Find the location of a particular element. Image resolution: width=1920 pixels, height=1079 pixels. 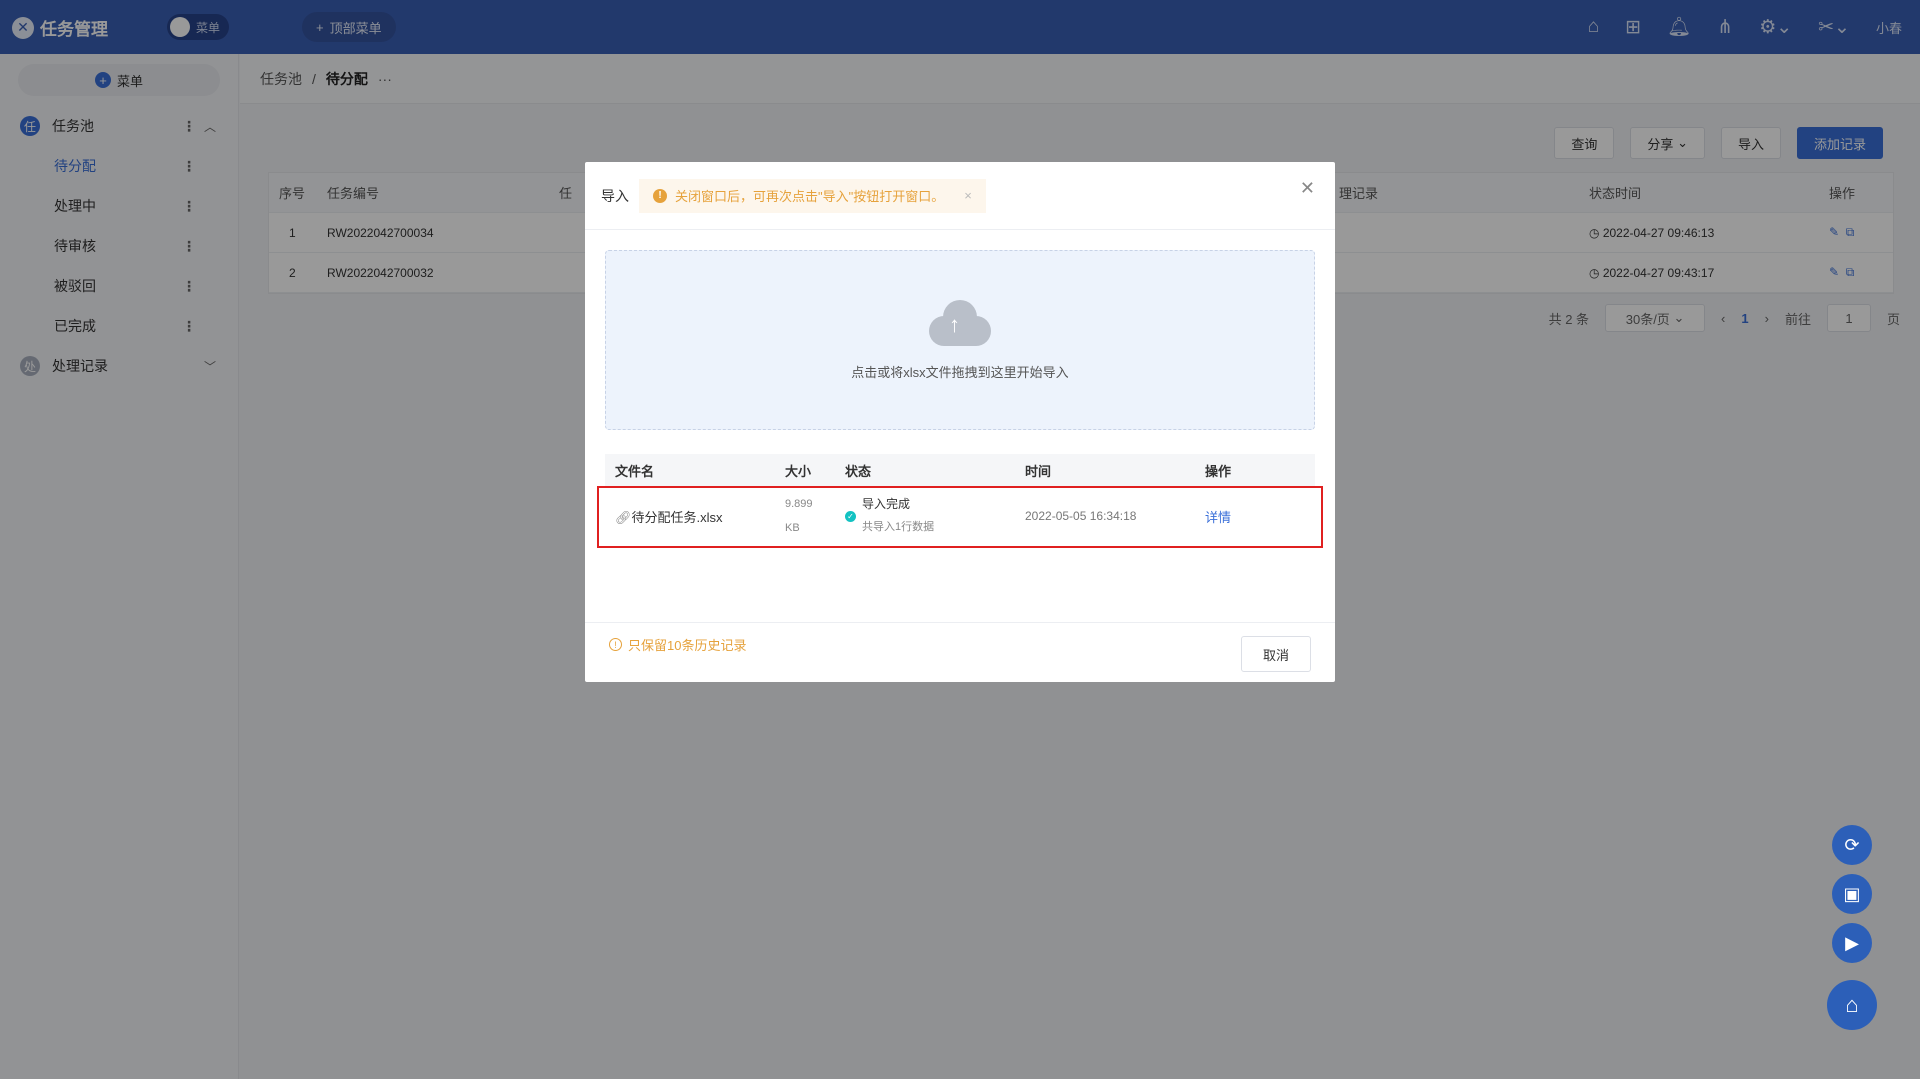

warning-icon: ! is located at coordinates (660, 195).